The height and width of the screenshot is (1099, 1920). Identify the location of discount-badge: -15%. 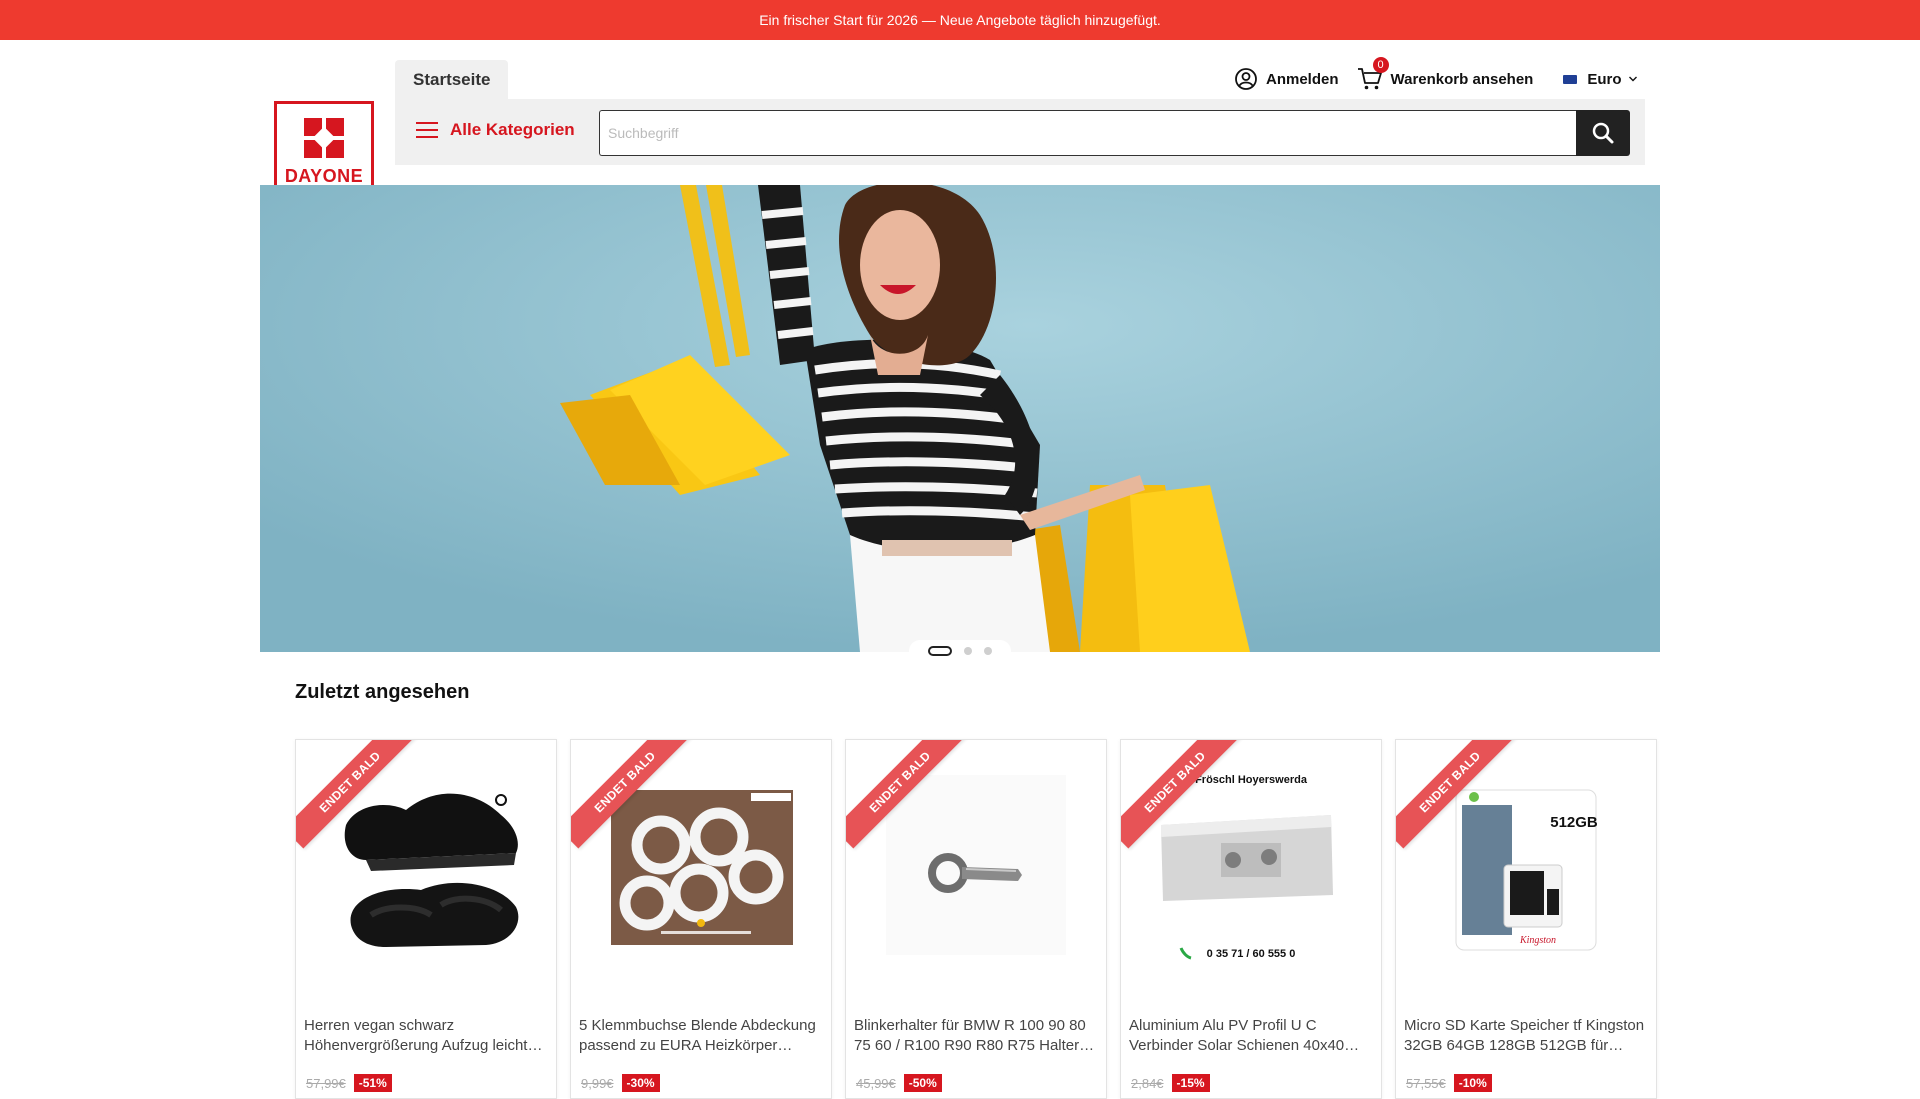
(1190, 1083).